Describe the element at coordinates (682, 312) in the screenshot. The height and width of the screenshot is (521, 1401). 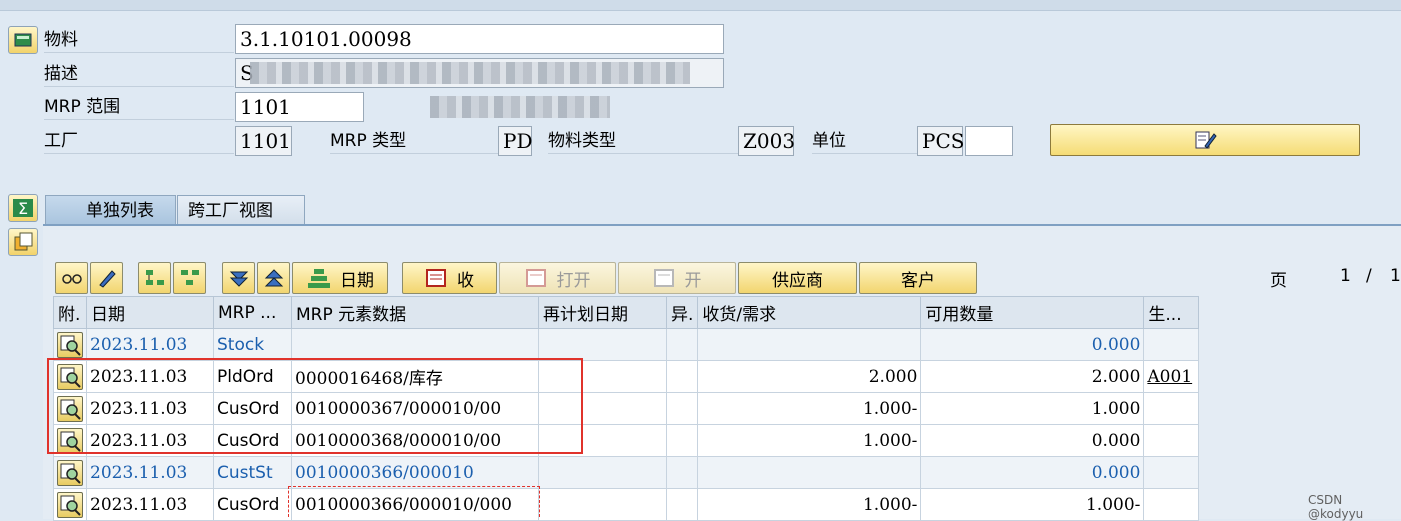
I see `col-exception: 异.` at that location.